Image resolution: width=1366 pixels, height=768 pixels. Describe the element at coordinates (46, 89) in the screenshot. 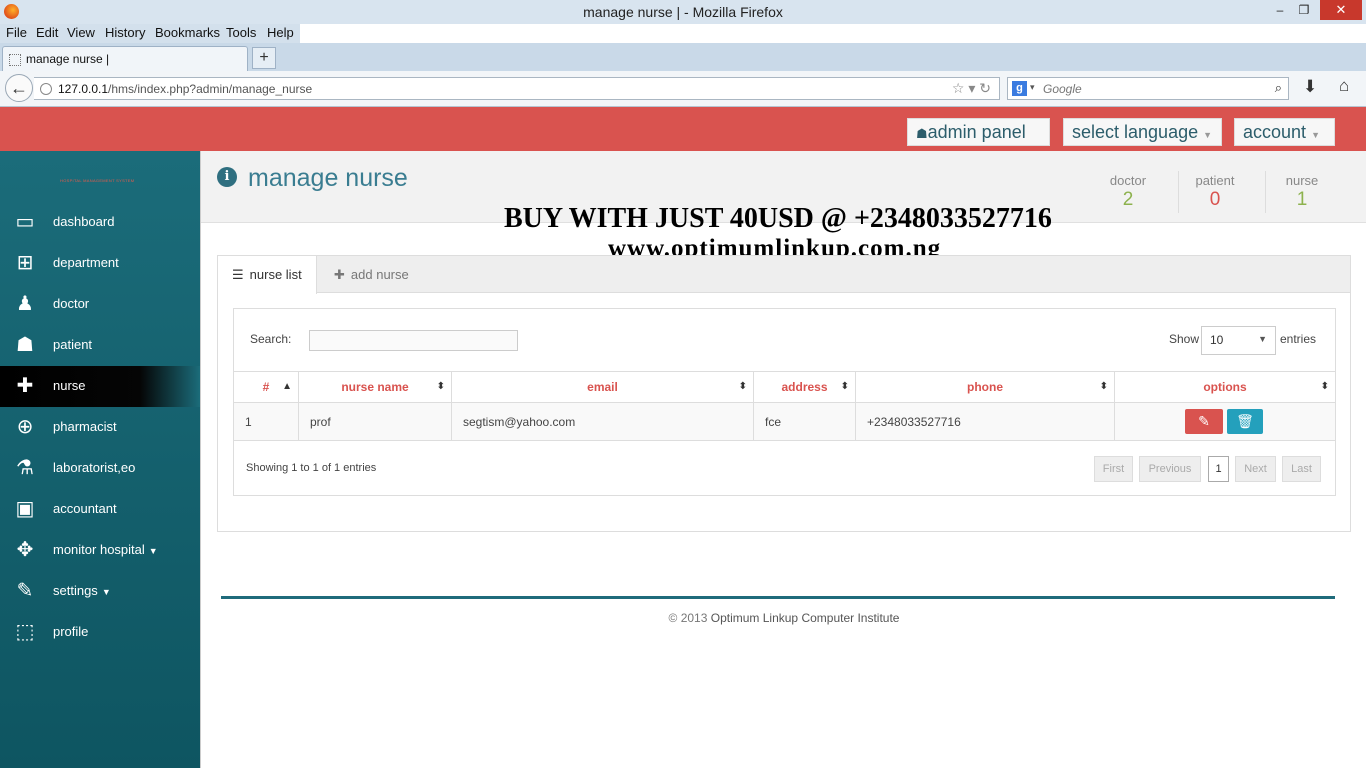

I see `globe-icon` at that location.